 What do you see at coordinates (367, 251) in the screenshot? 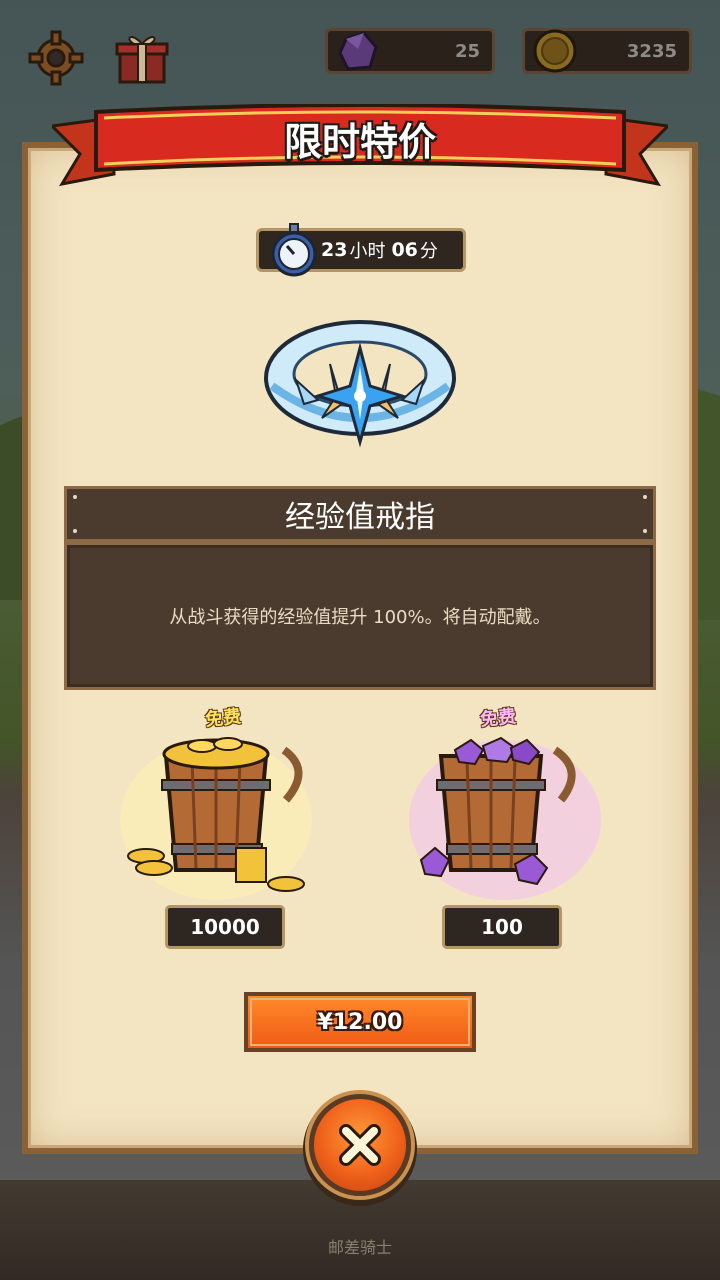
I see `timer-hours-unit: 小时` at bounding box center [367, 251].